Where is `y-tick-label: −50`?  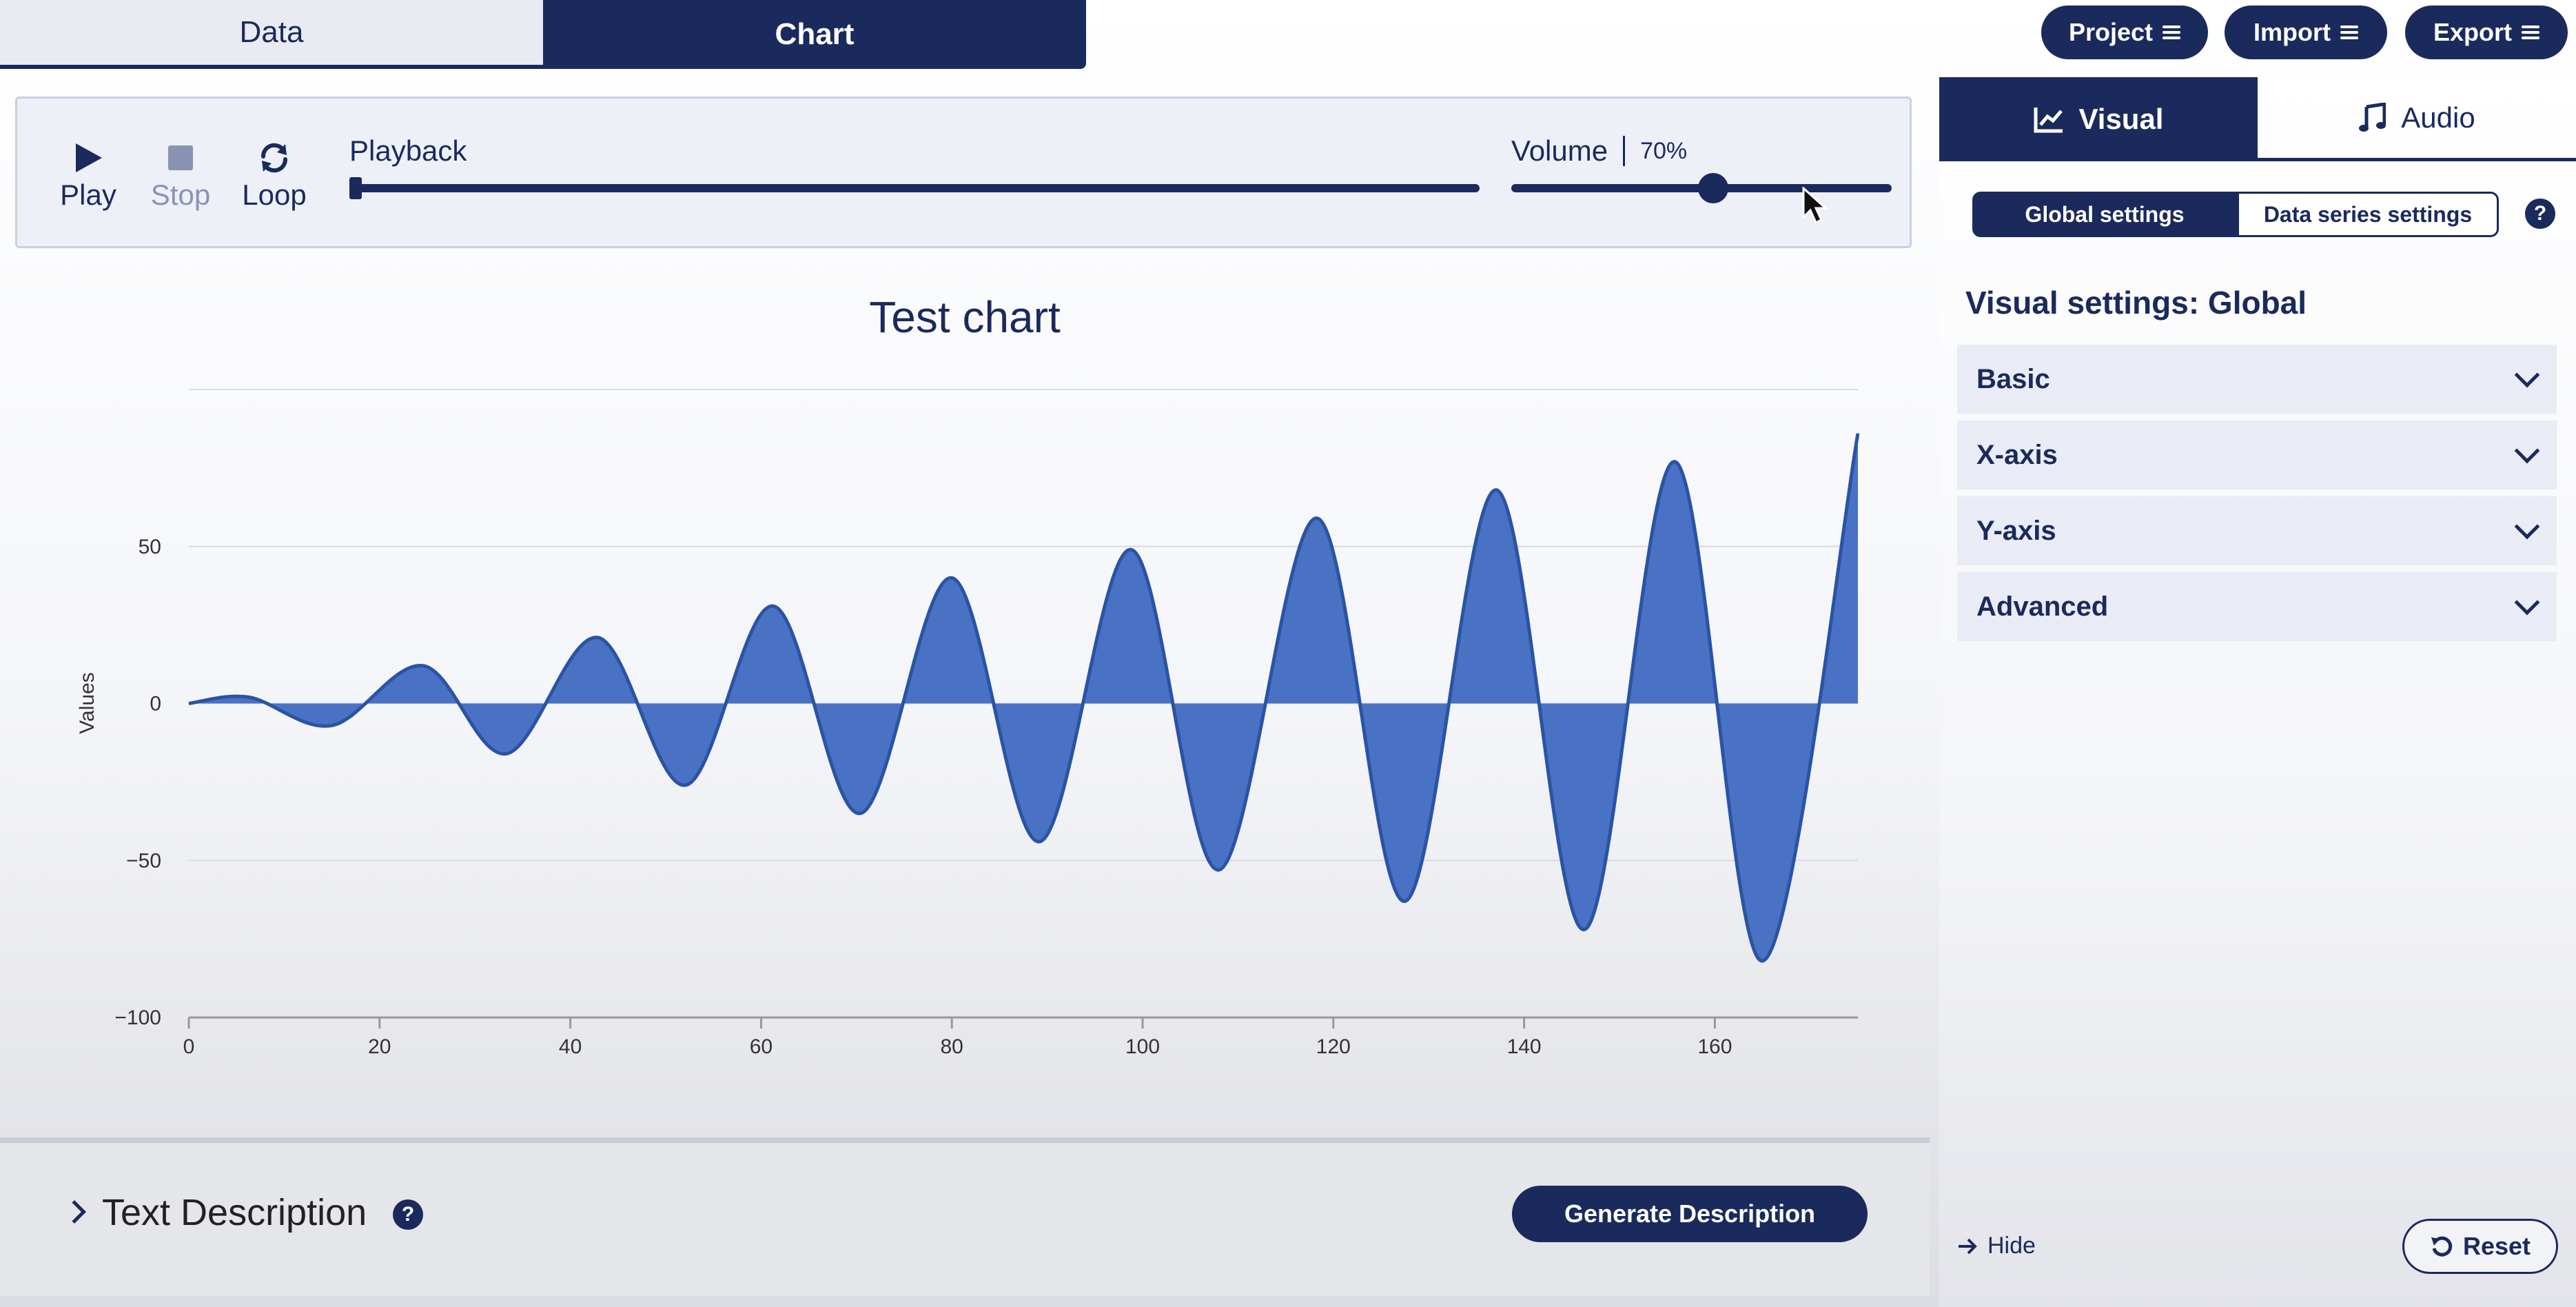 y-tick-label: −50 is located at coordinates (143, 861).